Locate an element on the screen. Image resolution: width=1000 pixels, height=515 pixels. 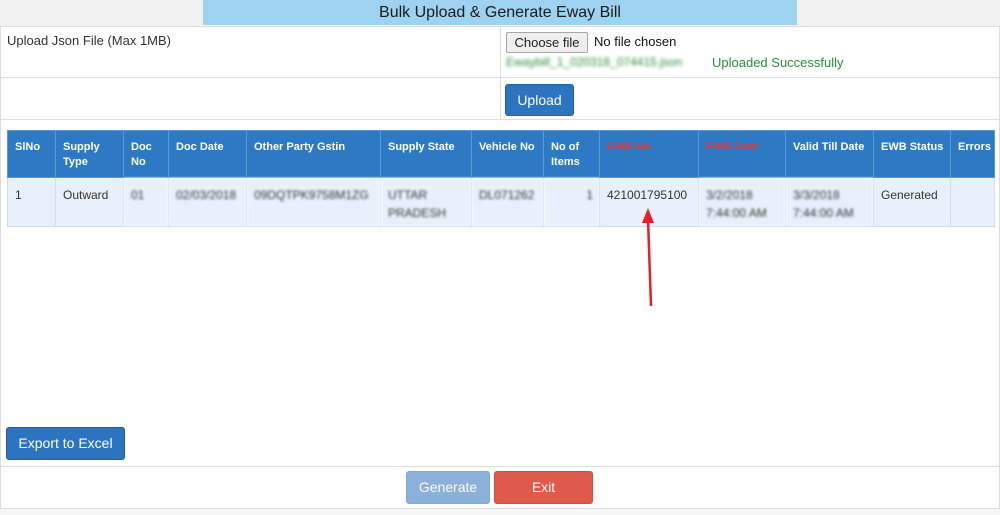
cell-no-of-items: 1 is located at coordinates (571, 202).